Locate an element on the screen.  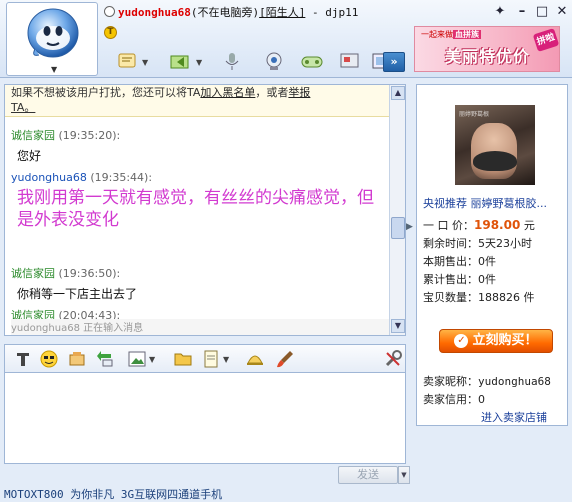
relation-link: [陌生人] is located at coordinates (282, 12).